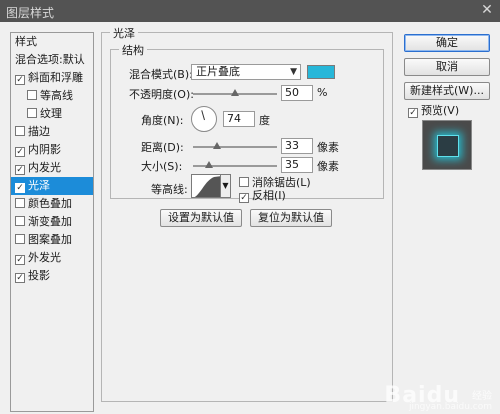 Image resolution: width=500 pixels, height=414 pixels. What do you see at coordinates (322, 92) in the screenshot?
I see `opacity-unit: %` at bounding box center [322, 92].